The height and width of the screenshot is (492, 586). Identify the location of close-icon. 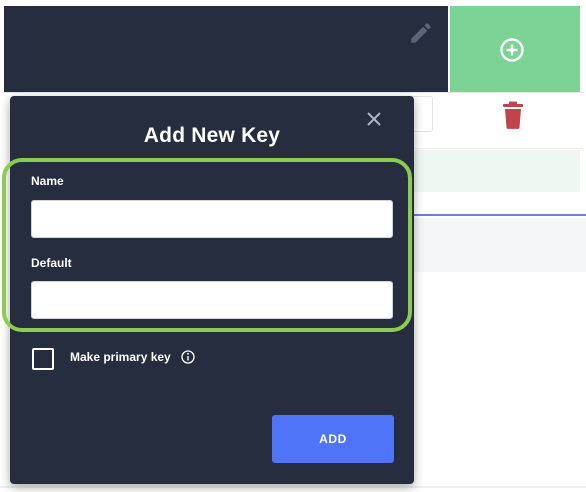
(374, 119).